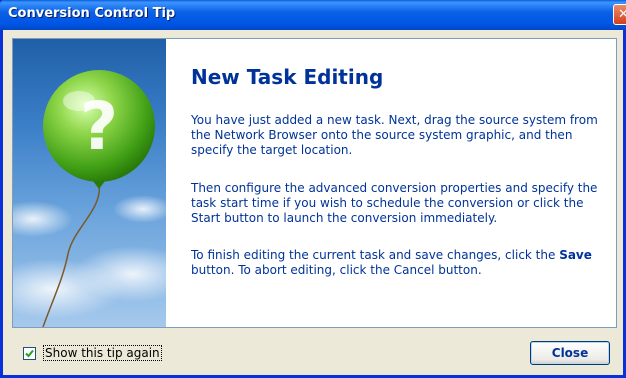 This screenshot has height=378, width=626. I want to click on checkmark-icon, so click(29, 353).